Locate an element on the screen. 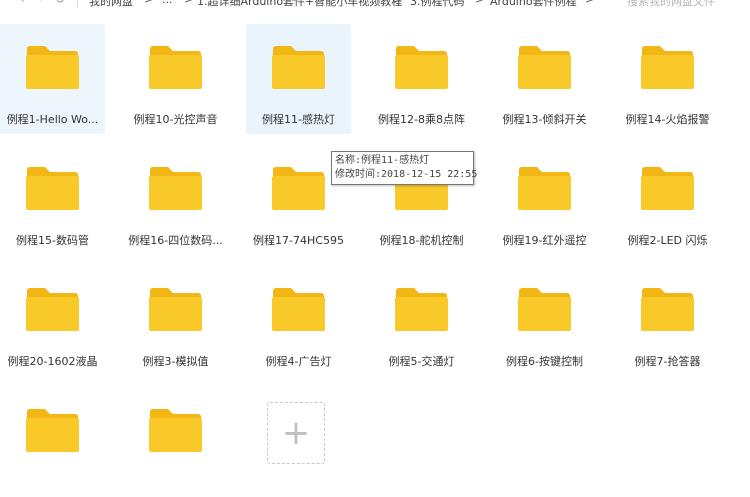 This screenshot has height=497, width=750. plus-icon: + is located at coordinates (296, 433).